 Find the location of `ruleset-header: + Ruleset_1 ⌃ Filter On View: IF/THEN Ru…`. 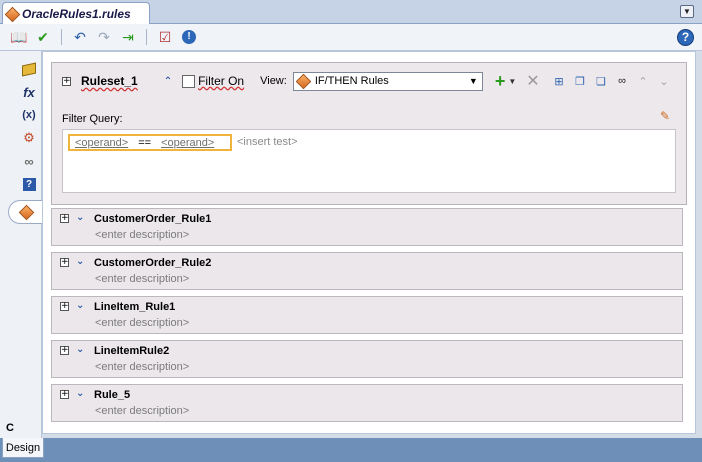

ruleset-header: + Ruleset_1 ⌃ Filter On View: IF/THEN Ru… is located at coordinates (370, 81).